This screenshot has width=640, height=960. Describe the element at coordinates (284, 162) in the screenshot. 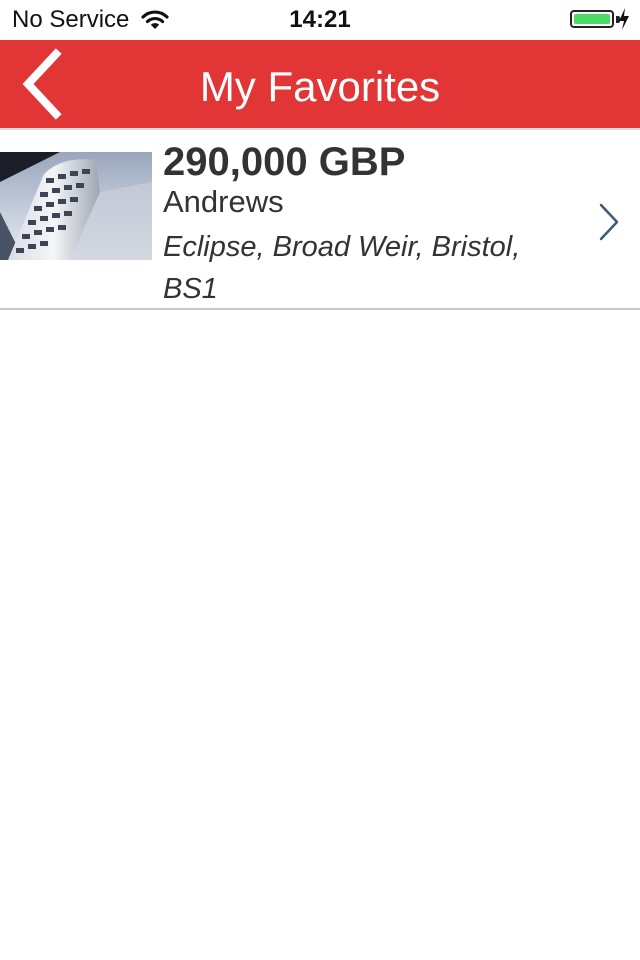

I see `property-price: 290,000 GBP` at that location.